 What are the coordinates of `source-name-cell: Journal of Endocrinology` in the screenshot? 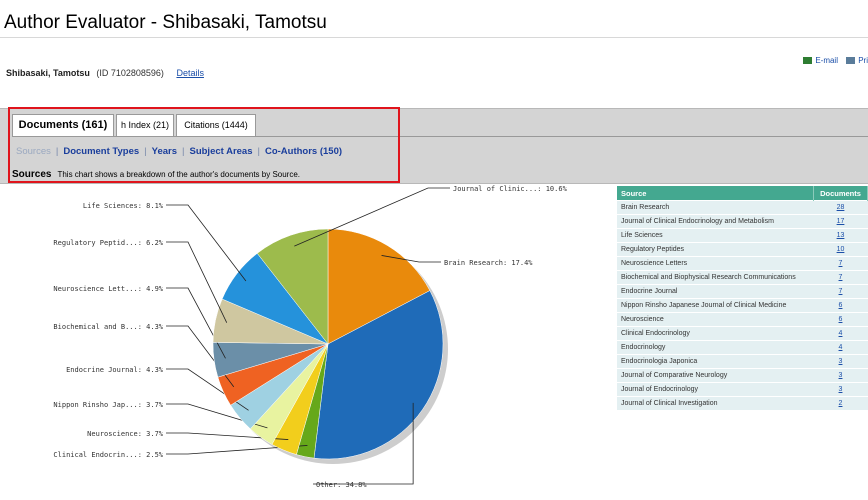 It's located at (715, 389).